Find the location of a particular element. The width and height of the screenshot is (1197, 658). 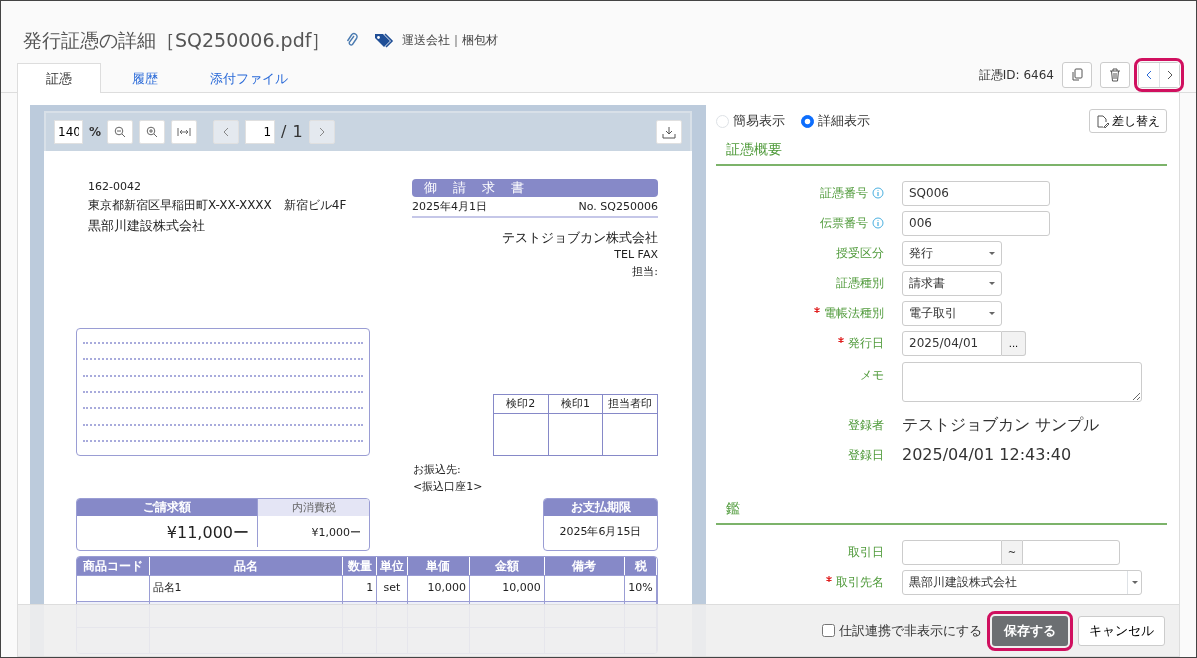

issuer-name: テストジョブカン株式会社 is located at coordinates (579, 237).